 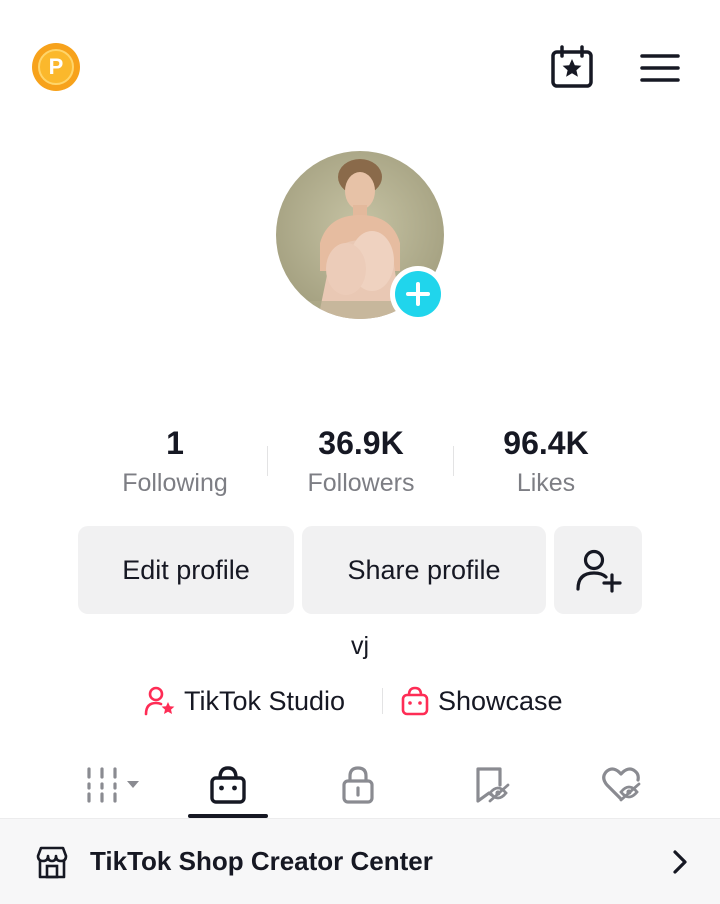 I want to click on add-avatar-button, so click(x=418, y=294).